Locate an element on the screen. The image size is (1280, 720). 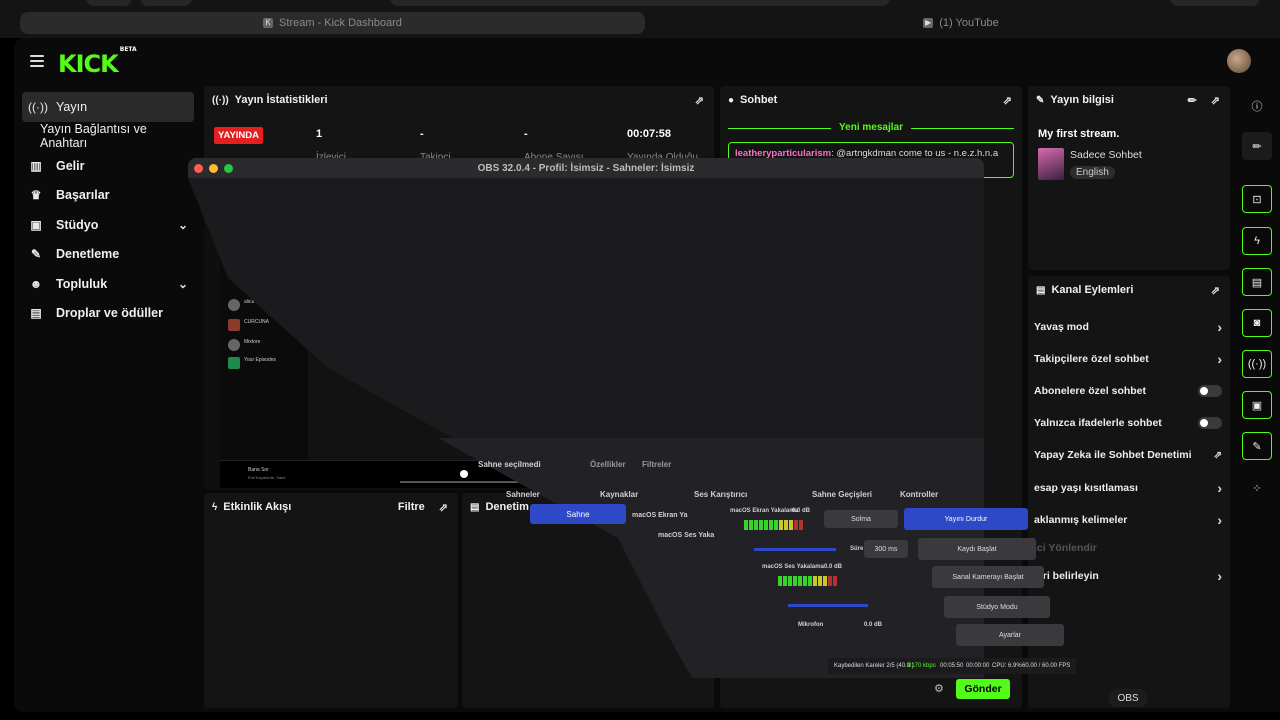
tab-youtube: ▶ (1) YouTube is located at coordinates (961, 23).